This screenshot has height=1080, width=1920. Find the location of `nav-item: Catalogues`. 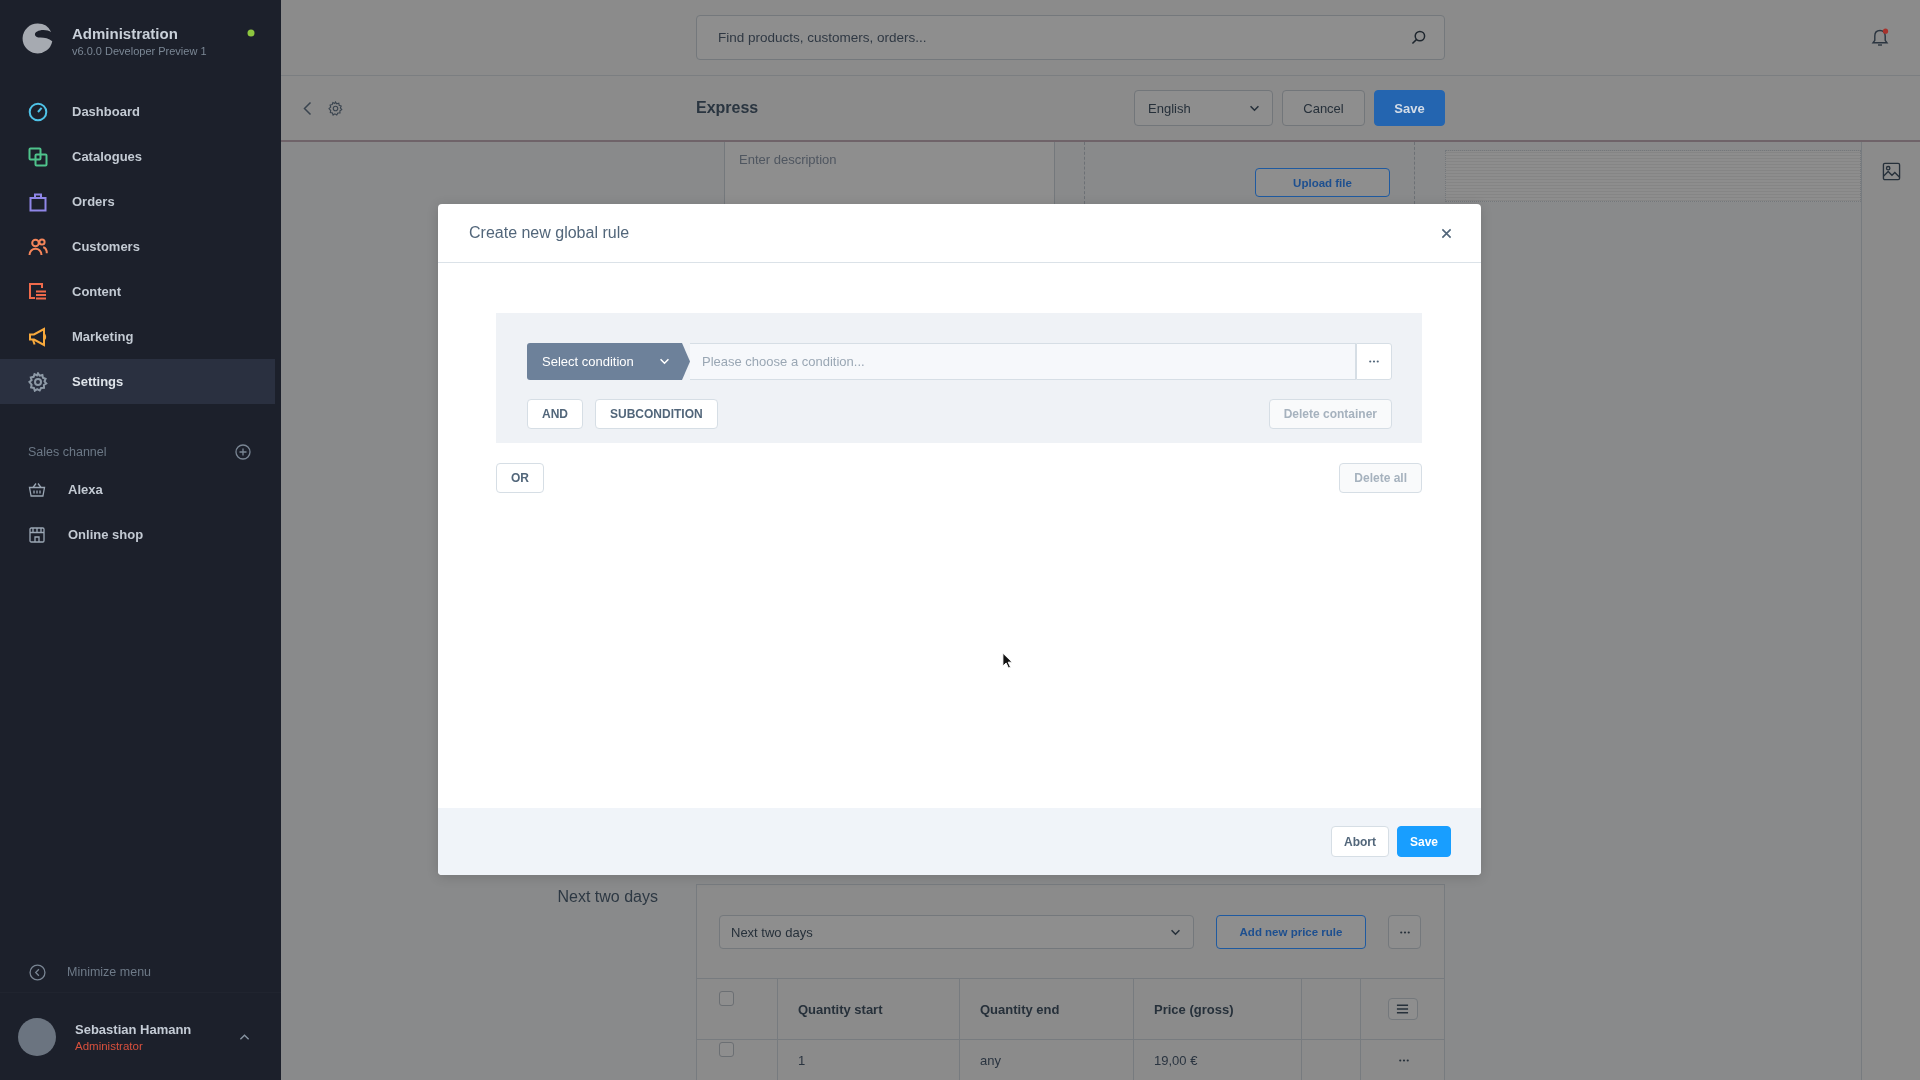

nav-item: Catalogues is located at coordinates (137, 156).